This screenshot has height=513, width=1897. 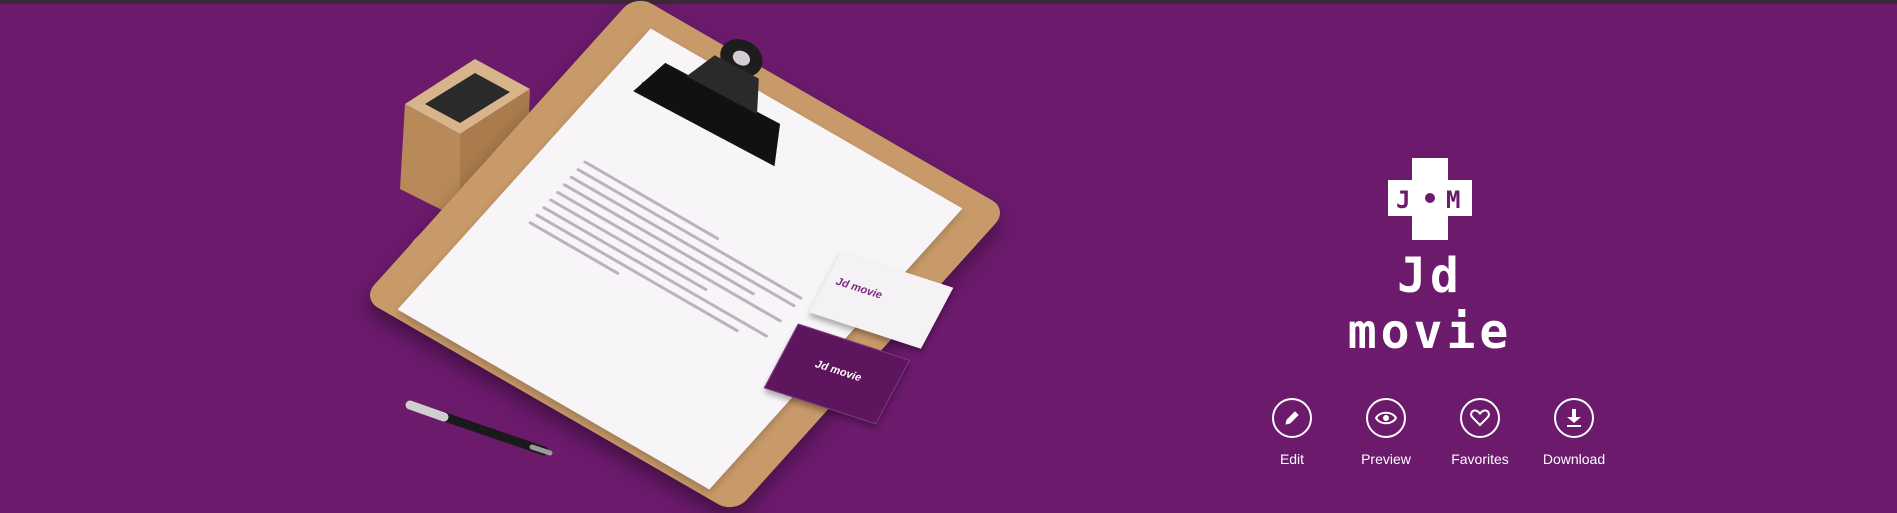 What do you see at coordinates (1453, 200) in the screenshot?
I see `svg-text: M` at bounding box center [1453, 200].